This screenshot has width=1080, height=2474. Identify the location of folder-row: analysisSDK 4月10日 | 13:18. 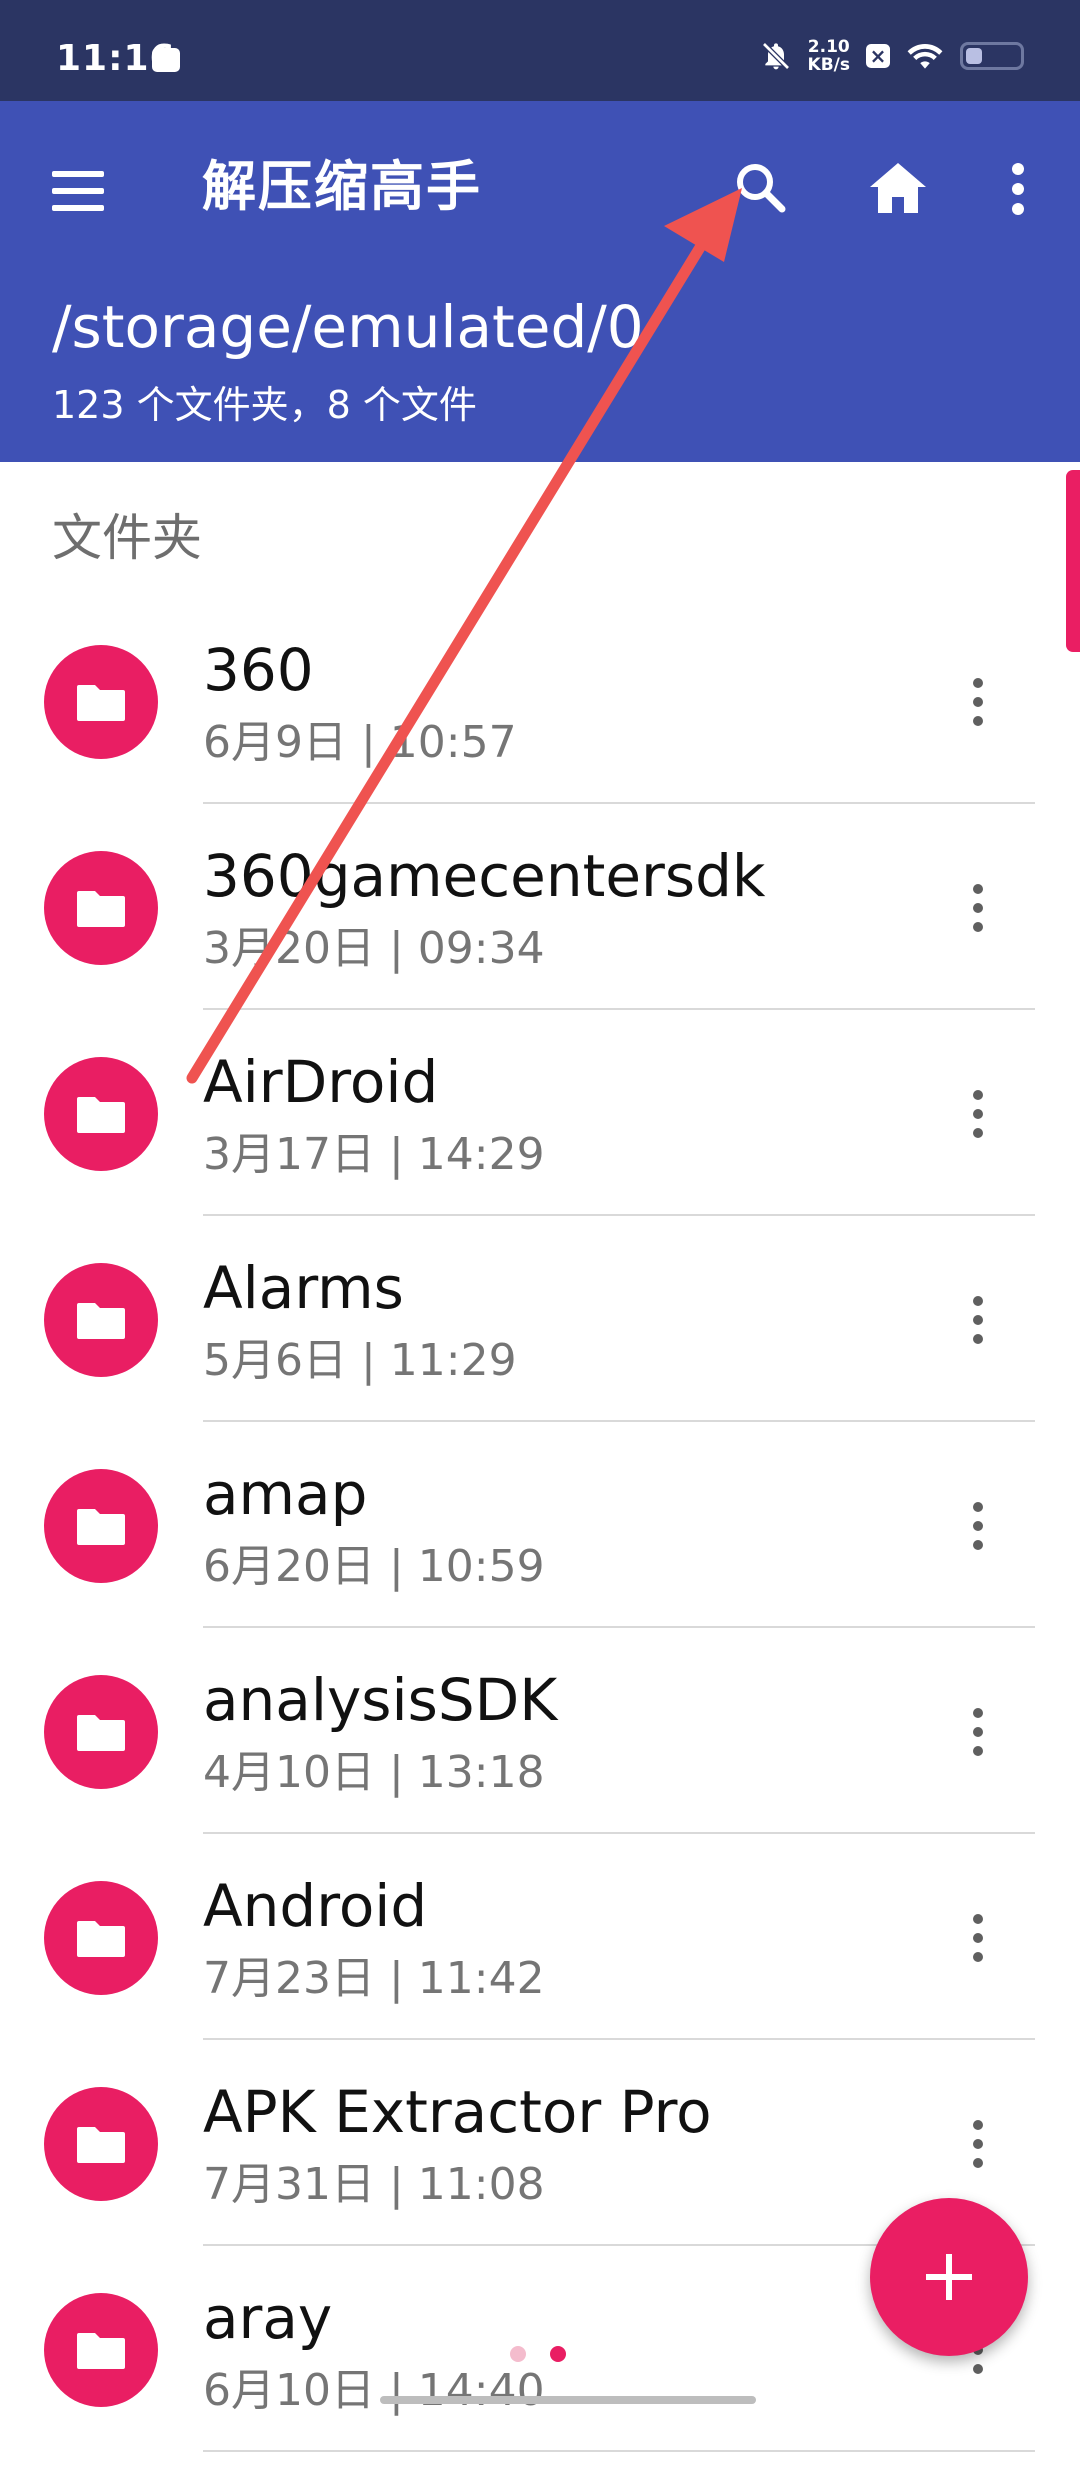
(540, 1753).